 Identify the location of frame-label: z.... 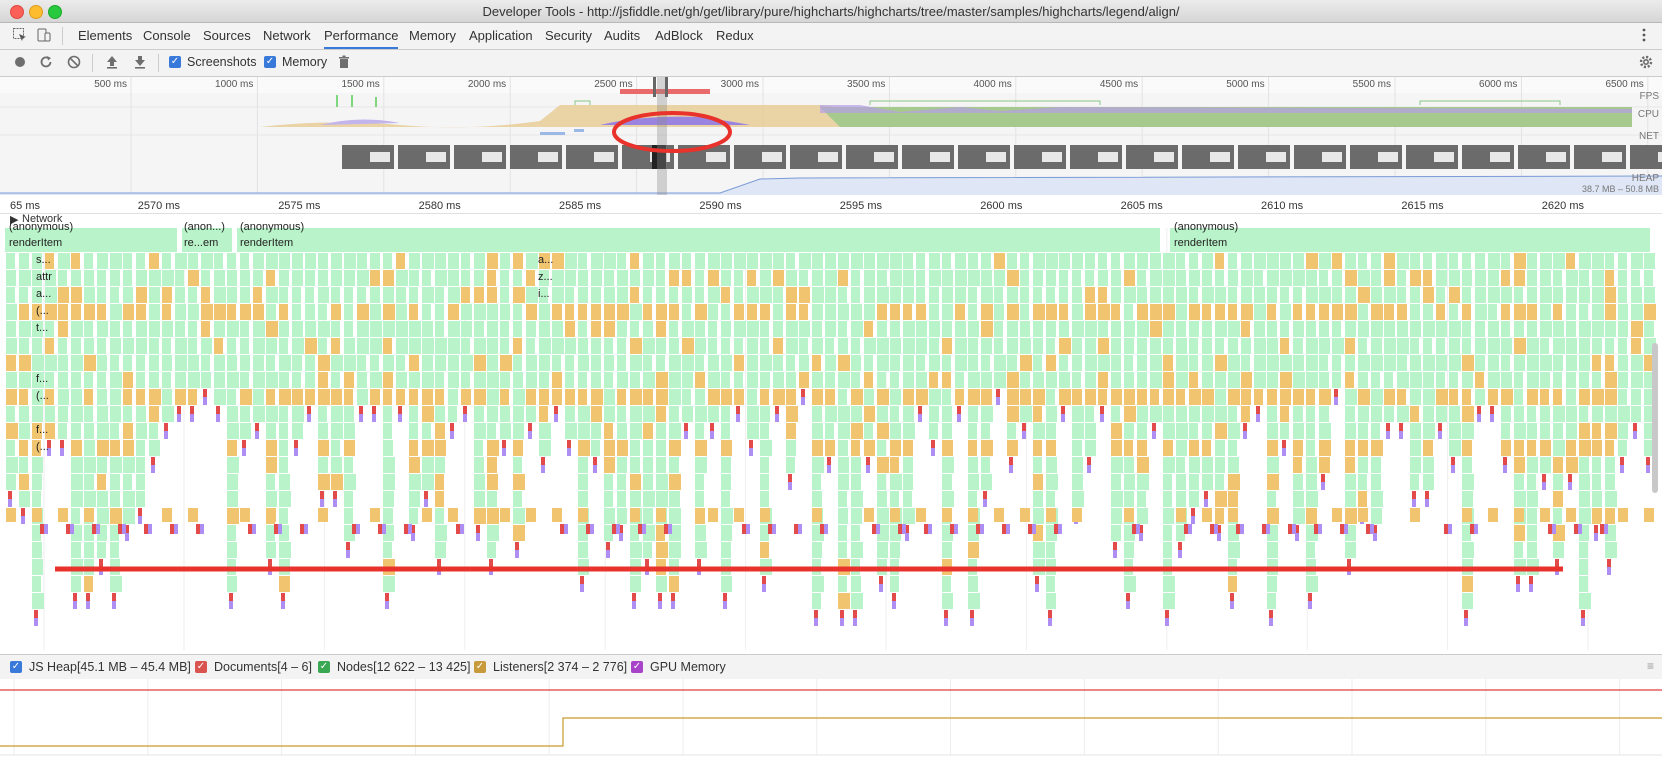
(545, 277).